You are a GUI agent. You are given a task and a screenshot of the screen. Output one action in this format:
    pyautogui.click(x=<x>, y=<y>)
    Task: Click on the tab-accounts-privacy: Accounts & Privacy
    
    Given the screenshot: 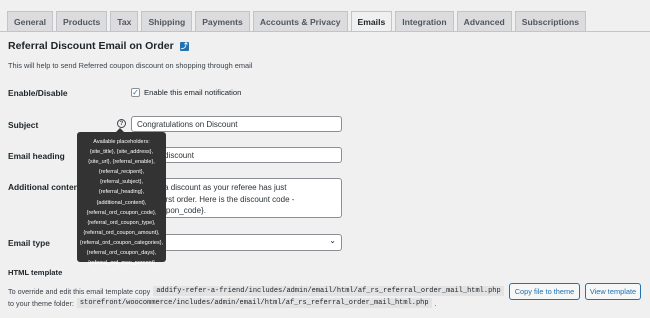 What is the action you would take?
    pyautogui.click(x=300, y=21)
    